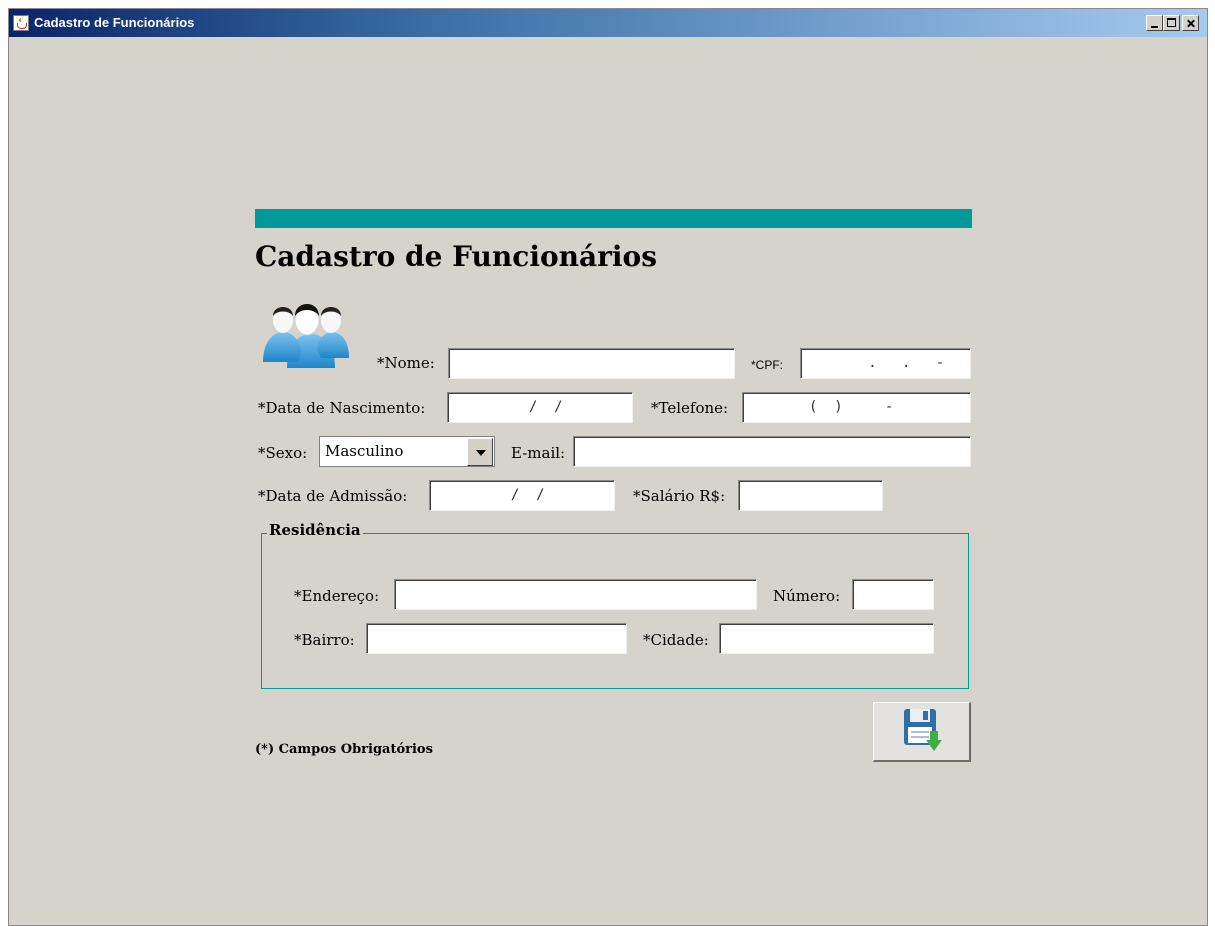 This screenshot has width=1215, height=926. I want to click on salario-label: *Salário R$:, so click(679, 496).